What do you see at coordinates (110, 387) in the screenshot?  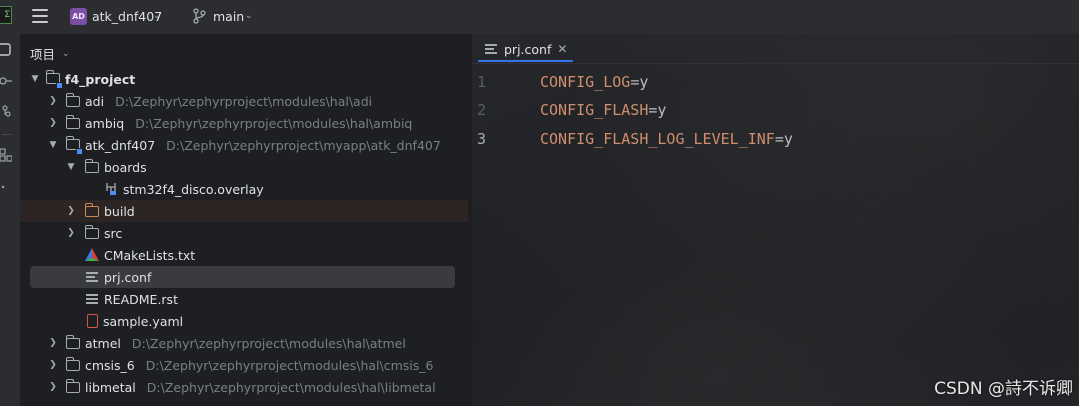 I see `tree-label: libmetal` at bounding box center [110, 387].